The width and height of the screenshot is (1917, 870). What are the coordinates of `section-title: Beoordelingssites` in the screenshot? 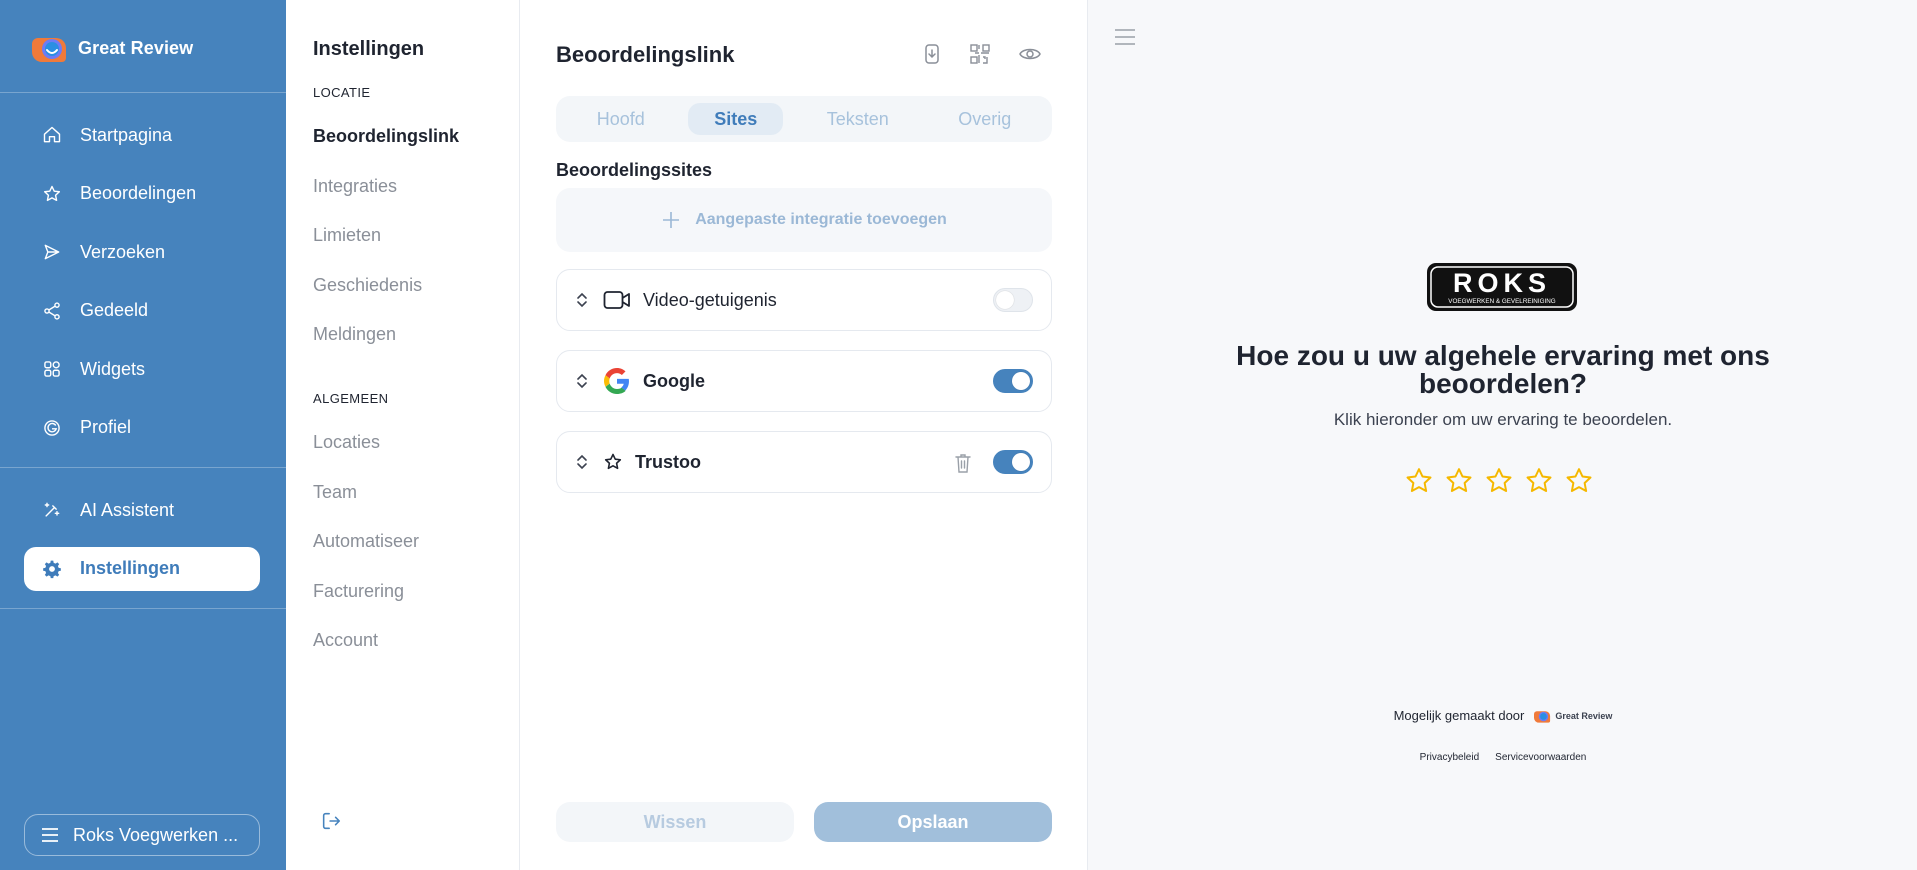 It's located at (634, 170).